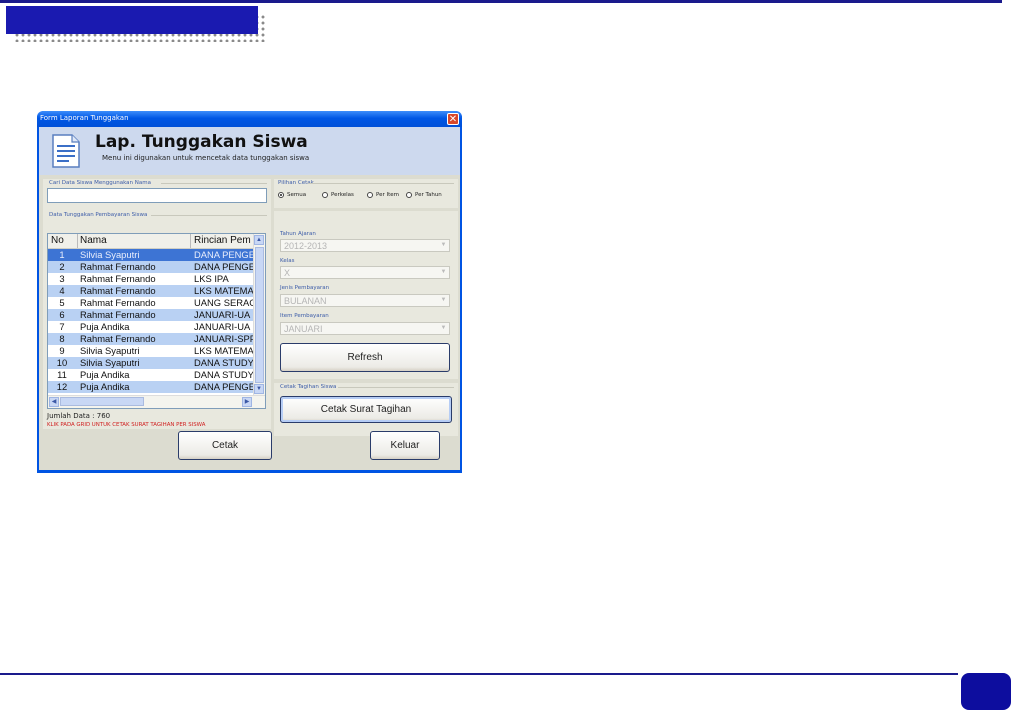  Describe the element at coordinates (84, 118) in the screenshot. I see `window-title: Form Laporan Tunggakan` at that location.